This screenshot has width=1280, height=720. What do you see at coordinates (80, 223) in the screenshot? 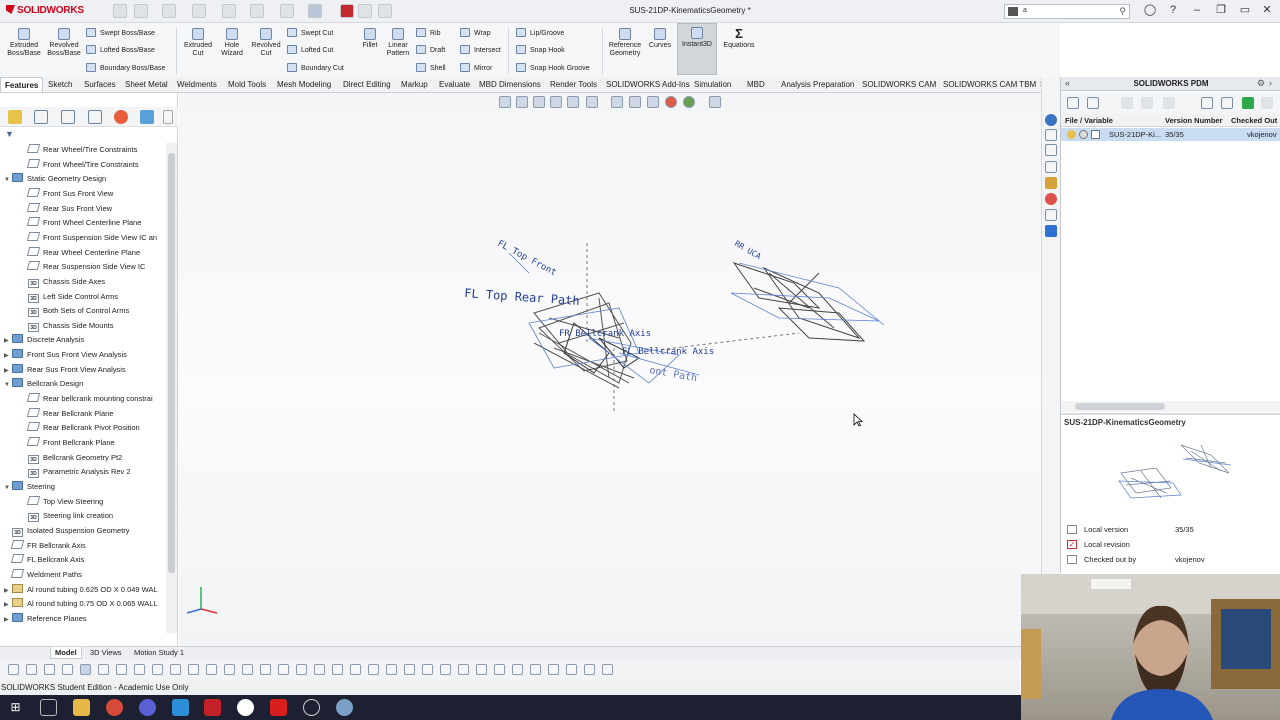
I see `tree-item: Front Wheel Centerline Plane` at bounding box center [80, 223].